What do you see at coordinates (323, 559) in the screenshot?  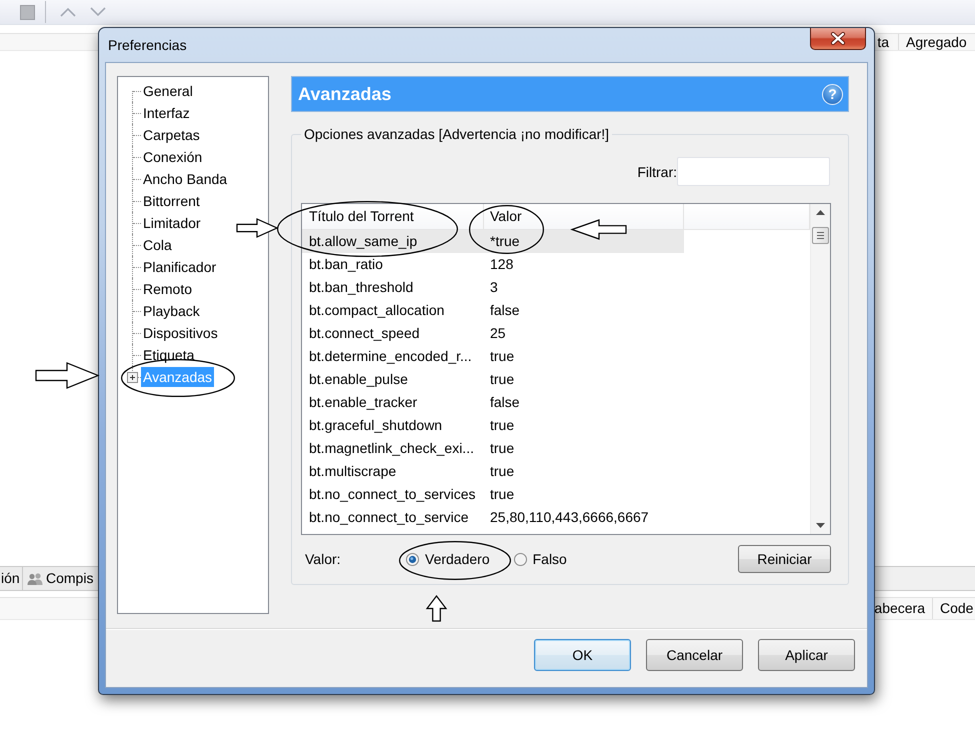 I see `value-label: Valor:` at bounding box center [323, 559].